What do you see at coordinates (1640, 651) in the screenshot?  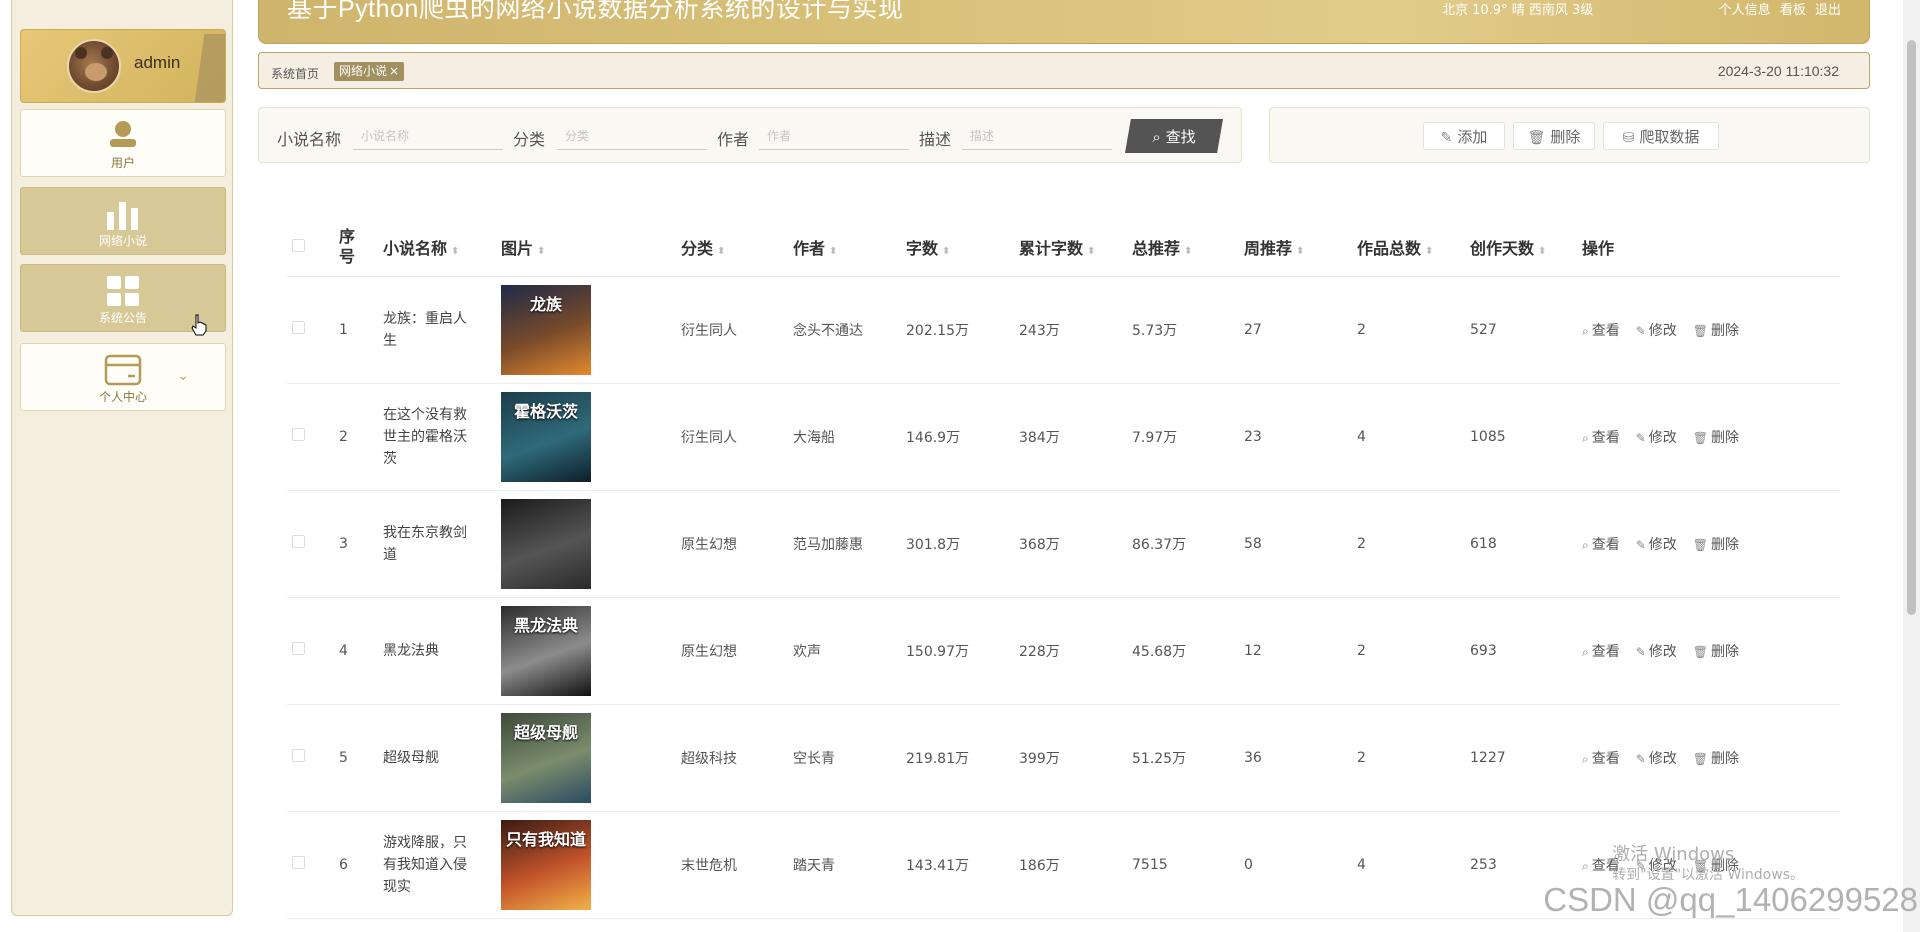 I see `edit-icon: ✎` at bounding box center [1640, 651].